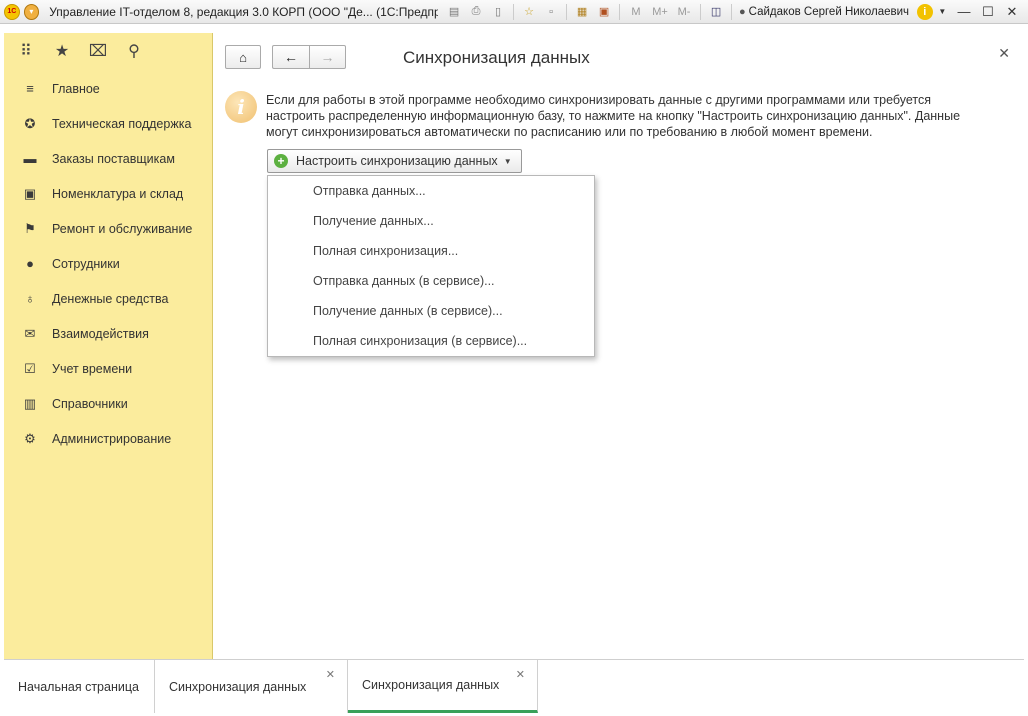  What do you see at coordinates (108, 438) in the screenshot?
I see `sidebar-item-administration: ⚙ Администрирование` at bounding box center [108, 438].